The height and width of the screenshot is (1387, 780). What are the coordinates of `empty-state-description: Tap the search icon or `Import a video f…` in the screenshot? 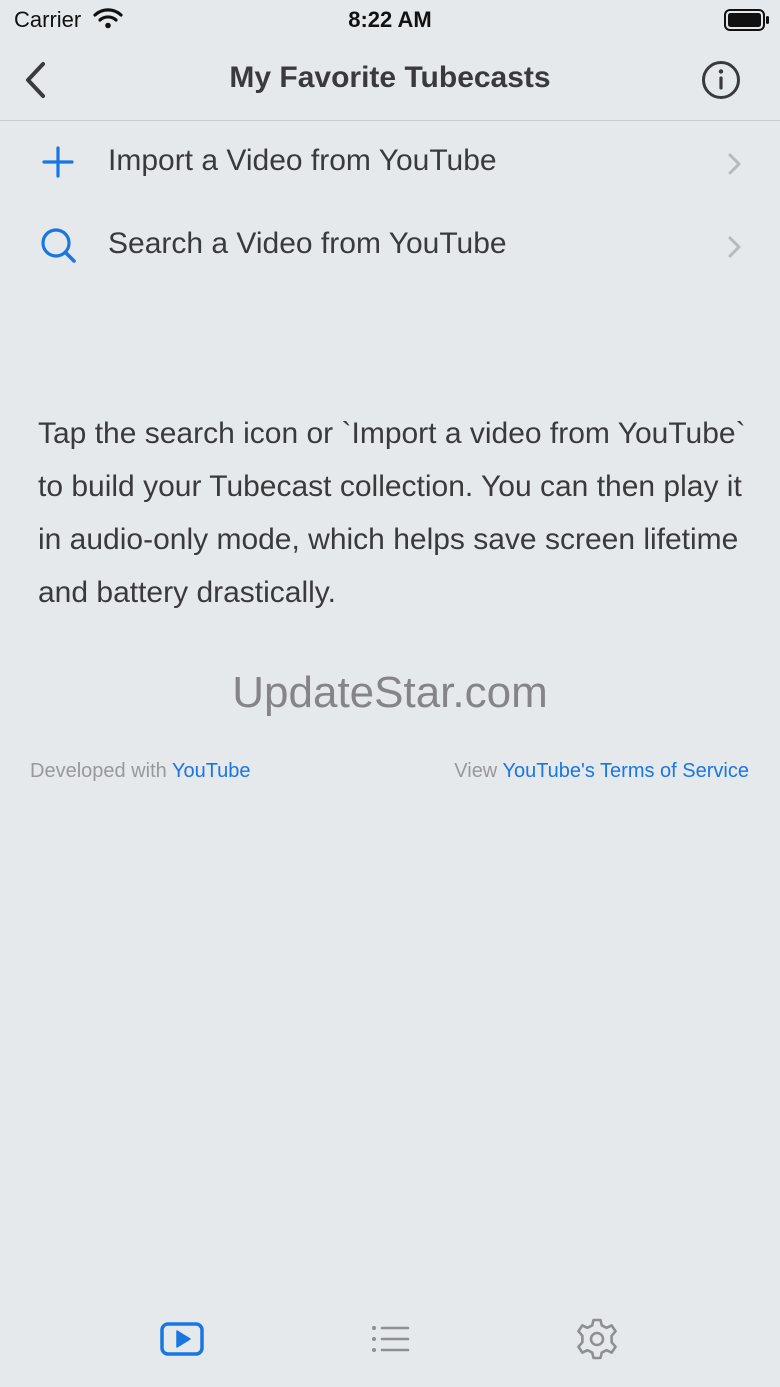 It's located at (392, 513).